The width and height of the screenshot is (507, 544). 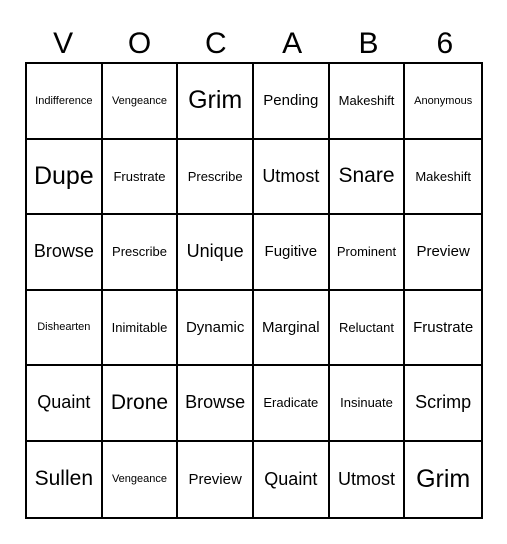 I want to click on bingo-cell: Dupe, so click(x=65, y=177).